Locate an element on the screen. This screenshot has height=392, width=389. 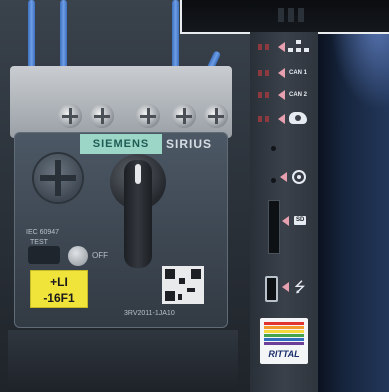
can1-label: CAN 1 is located at coordinates (298, 73).